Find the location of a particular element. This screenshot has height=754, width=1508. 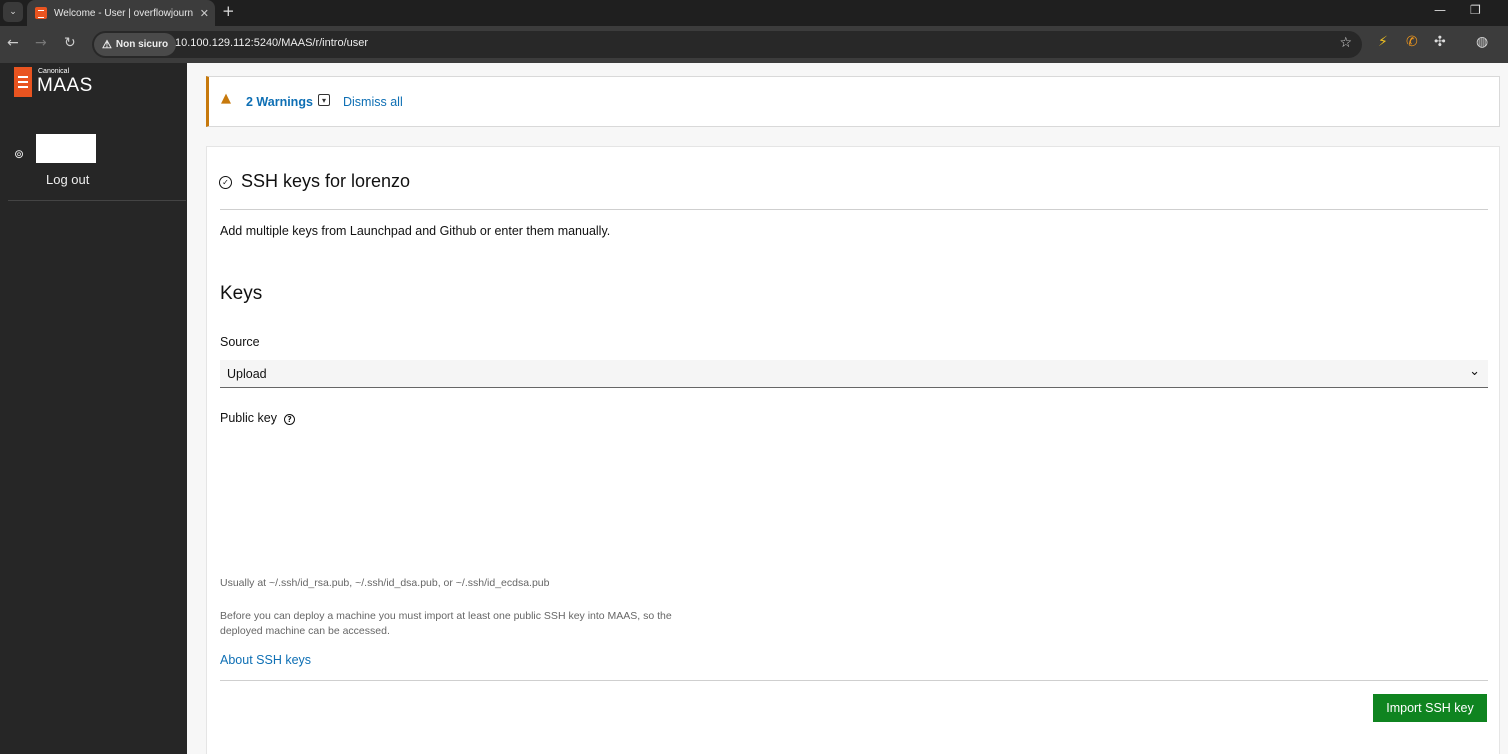

username-redacted is located at coordinates (66, 148).